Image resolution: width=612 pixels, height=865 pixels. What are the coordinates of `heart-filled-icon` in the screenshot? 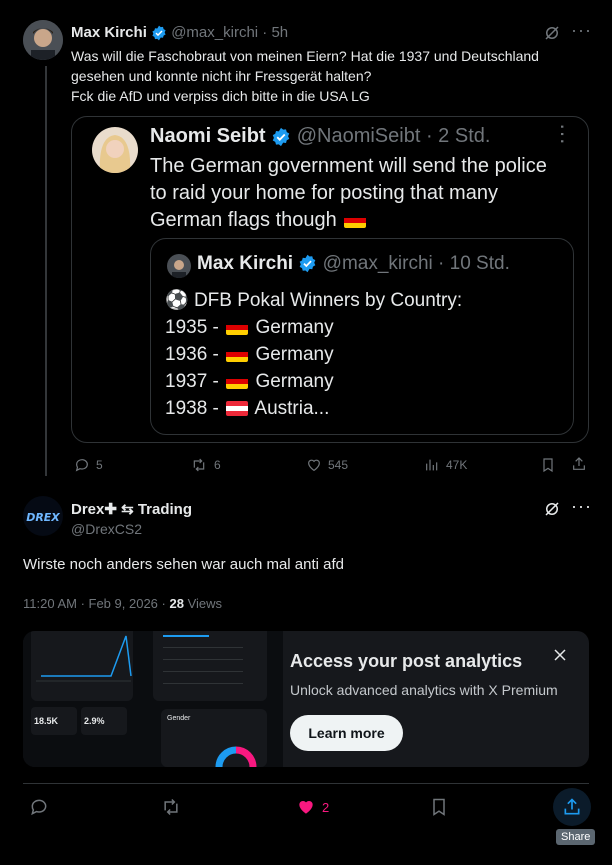 It's located at (306, 807).